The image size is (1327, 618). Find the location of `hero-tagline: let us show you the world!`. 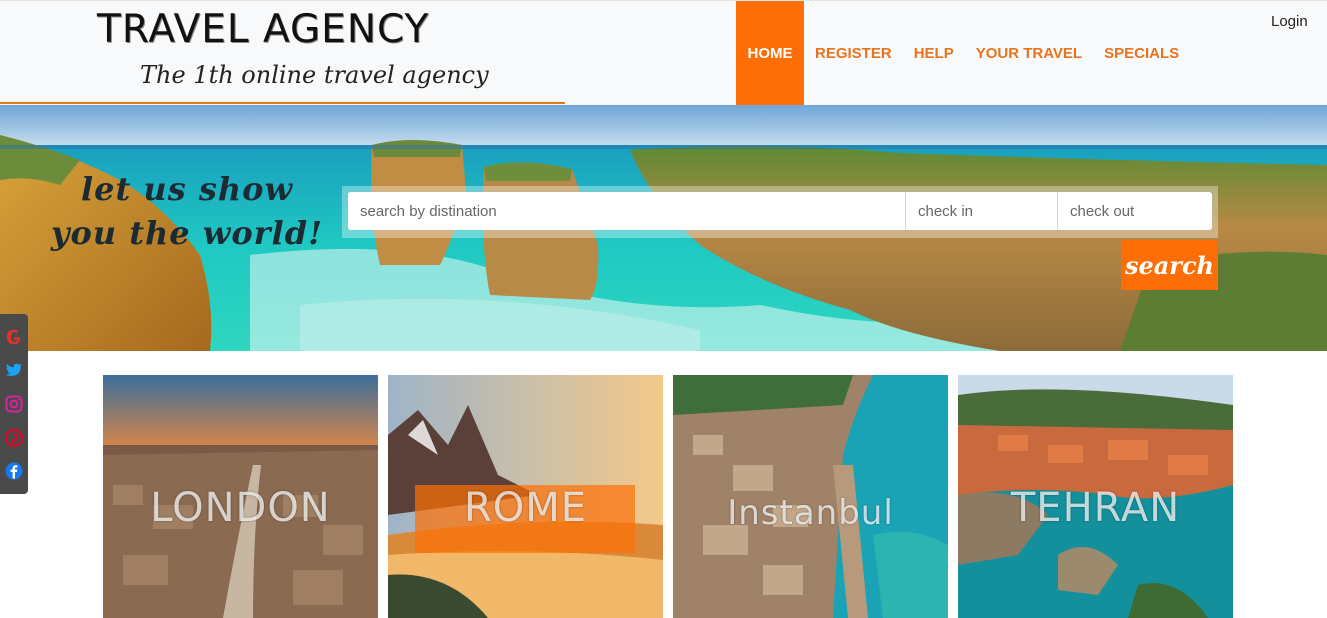

hero-tagline: let us show you the world! is located at coordinates (187, 211).